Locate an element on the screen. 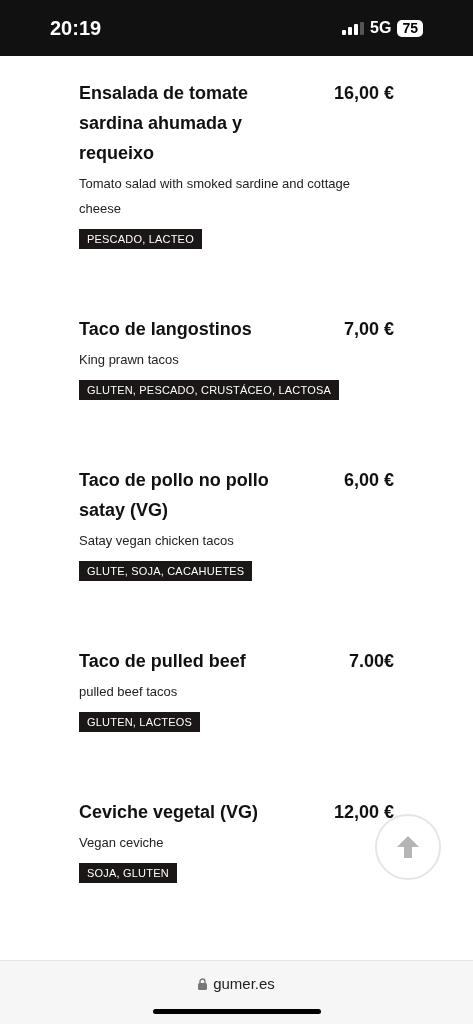  allergen-tag: SOJA, GLUTEN is located at coordinates (128, 873).